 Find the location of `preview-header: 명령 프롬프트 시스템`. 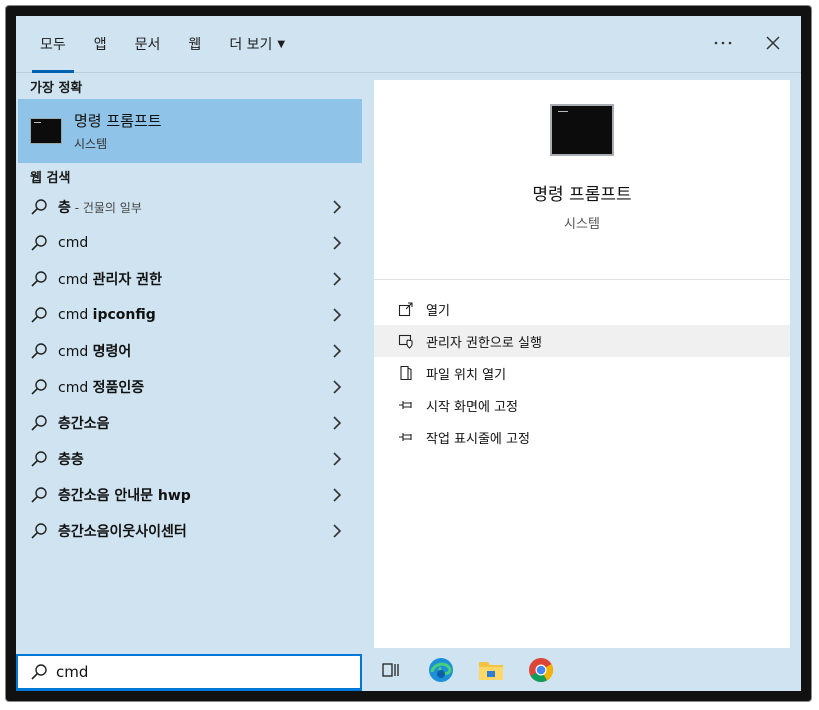

preview-header: 명령 프롬프트 시스템 is located at coordinates (582, 192).